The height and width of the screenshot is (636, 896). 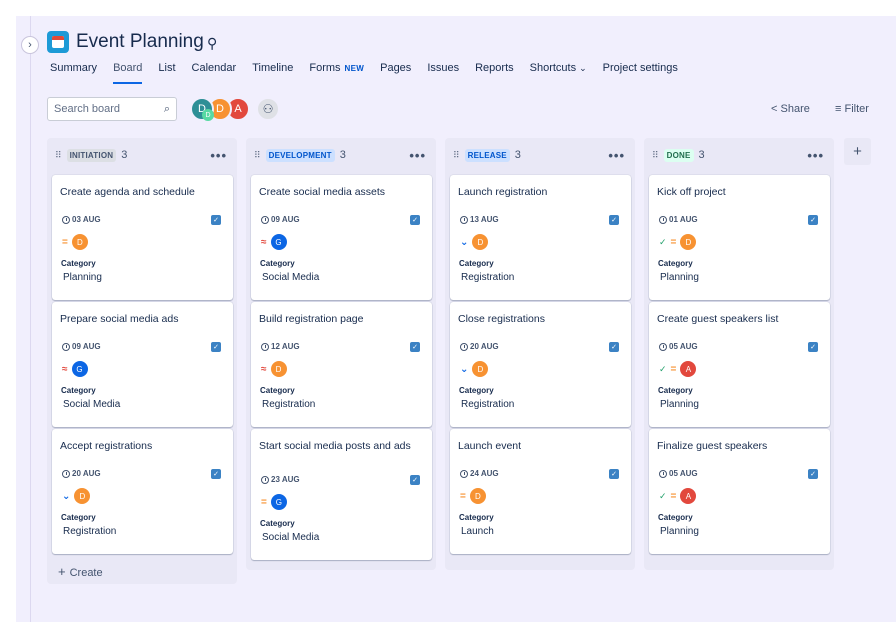 What do you see at coordinates (395, 73) in the screenshot?
I see `tab-pages: Pages` at bounding box center [395, 73].